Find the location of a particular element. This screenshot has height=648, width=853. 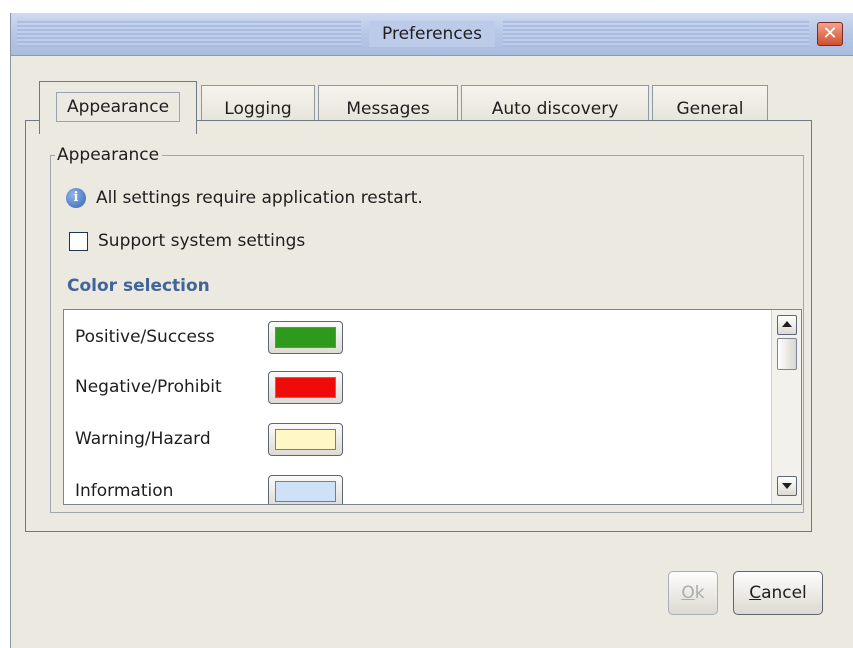

tab-appearance: Appearance is located at coordinates (118, 107).